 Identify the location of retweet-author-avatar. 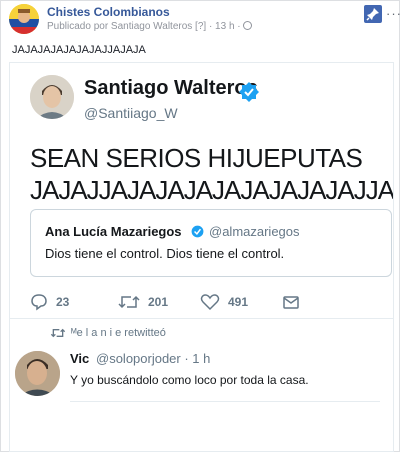
(37, 373).